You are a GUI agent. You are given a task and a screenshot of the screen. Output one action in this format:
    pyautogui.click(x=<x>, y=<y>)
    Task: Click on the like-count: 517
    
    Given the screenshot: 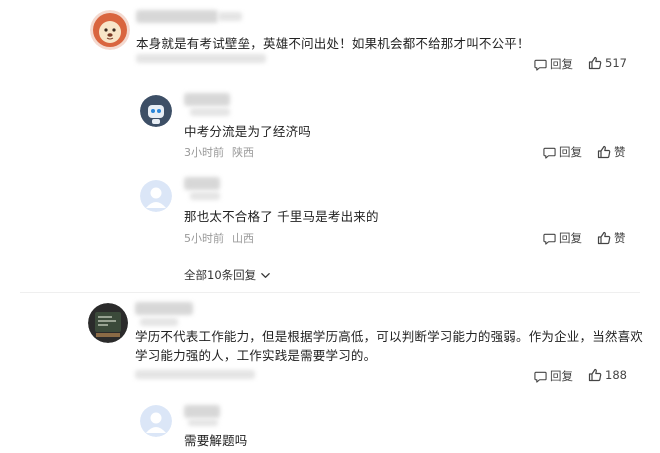 What is the action you would take?
    pyautogui.click(x=616, y=63)
    